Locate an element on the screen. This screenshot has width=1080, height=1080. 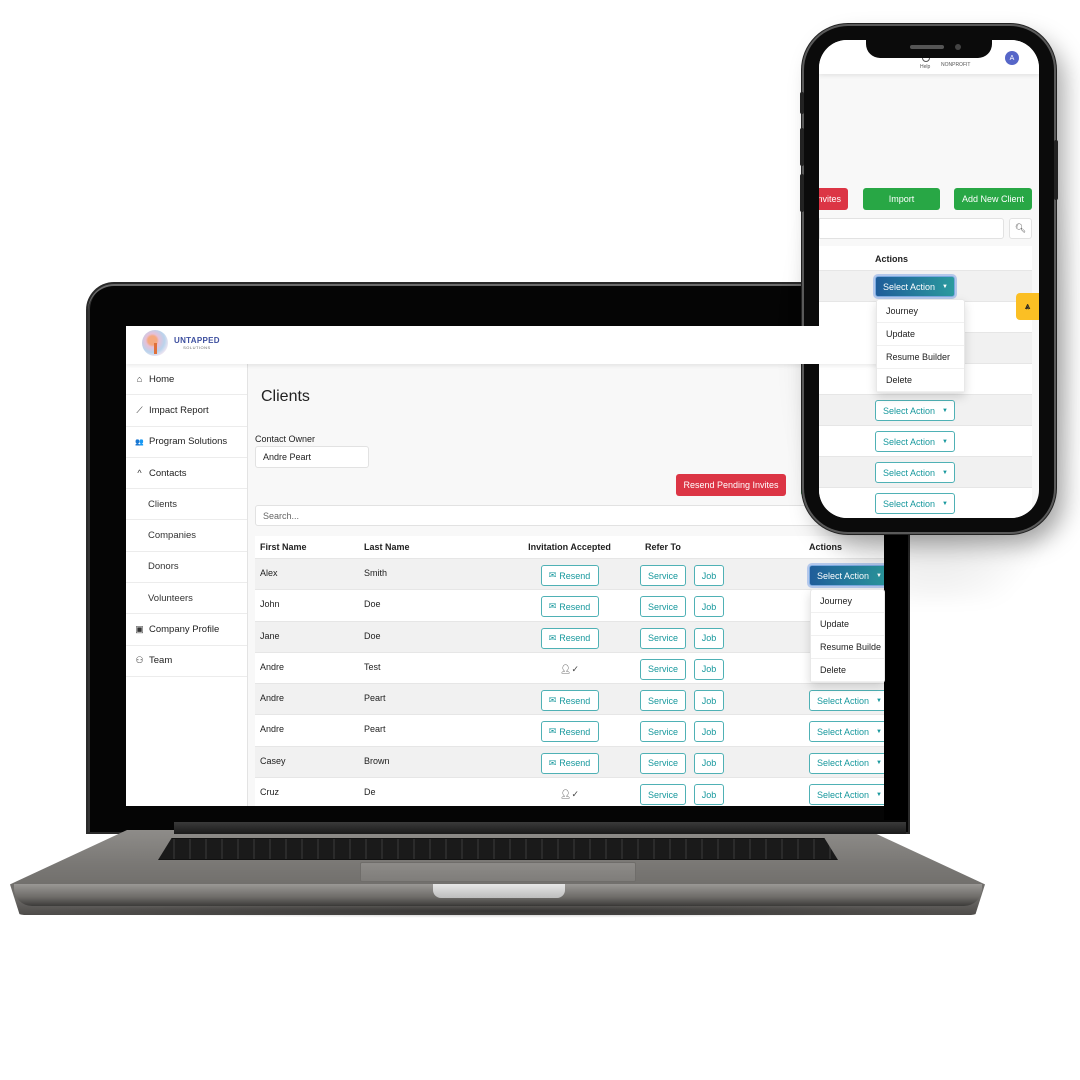
cell-invitation: 👤︎✓ is located at coordinates (569, 664).